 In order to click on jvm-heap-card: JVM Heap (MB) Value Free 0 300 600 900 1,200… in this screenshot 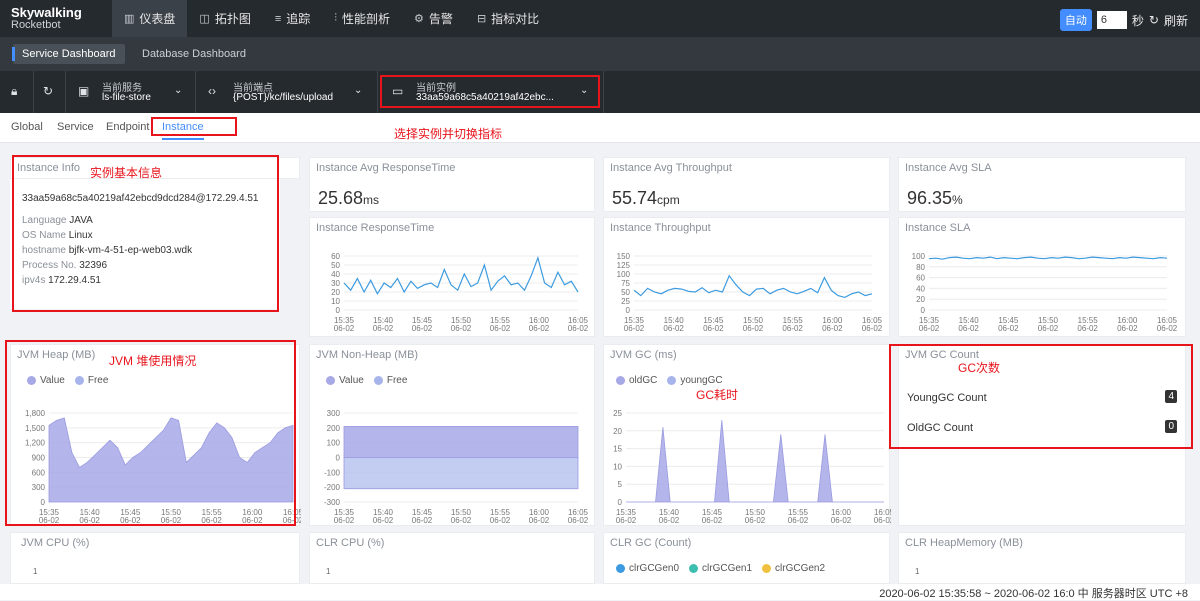, I will do `click(155, 435)`.